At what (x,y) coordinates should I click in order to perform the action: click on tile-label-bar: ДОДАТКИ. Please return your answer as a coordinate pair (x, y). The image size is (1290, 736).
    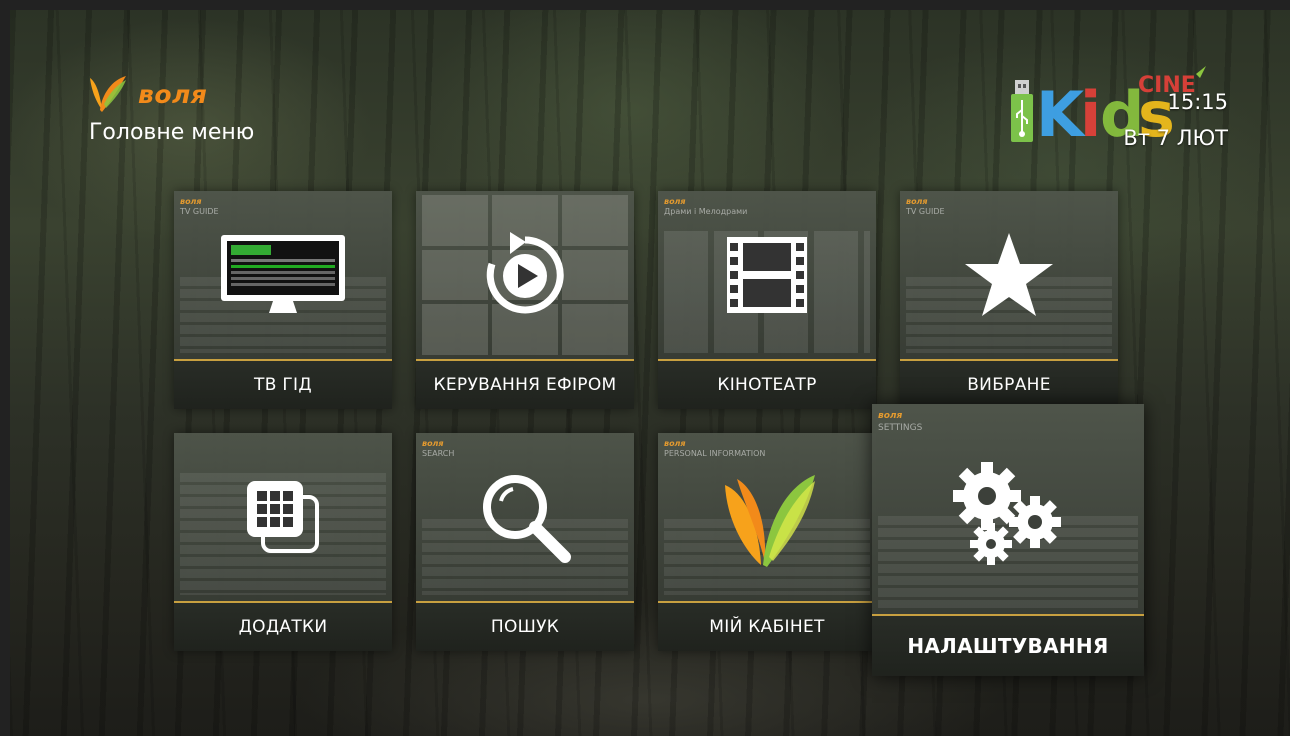
    Looking at the image, I should click on (283, 626).